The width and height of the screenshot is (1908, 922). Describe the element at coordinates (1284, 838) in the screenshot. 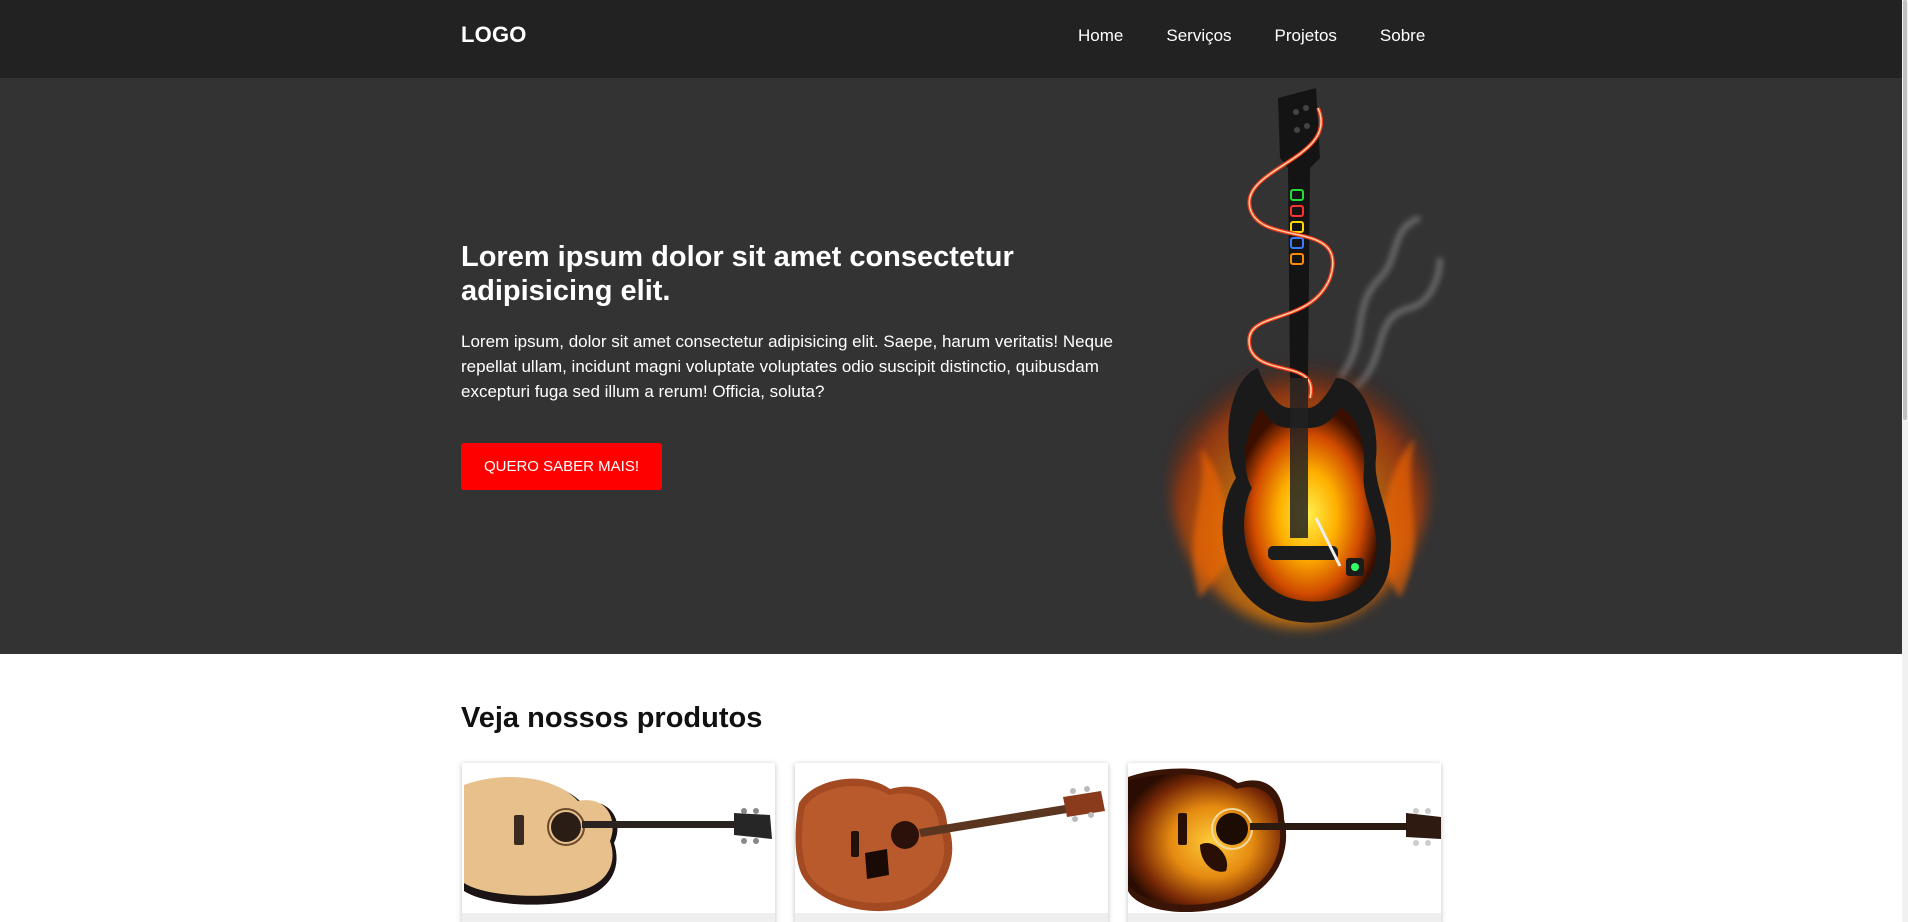

I see `sunburst-acoustic-guitar-image` at that location.